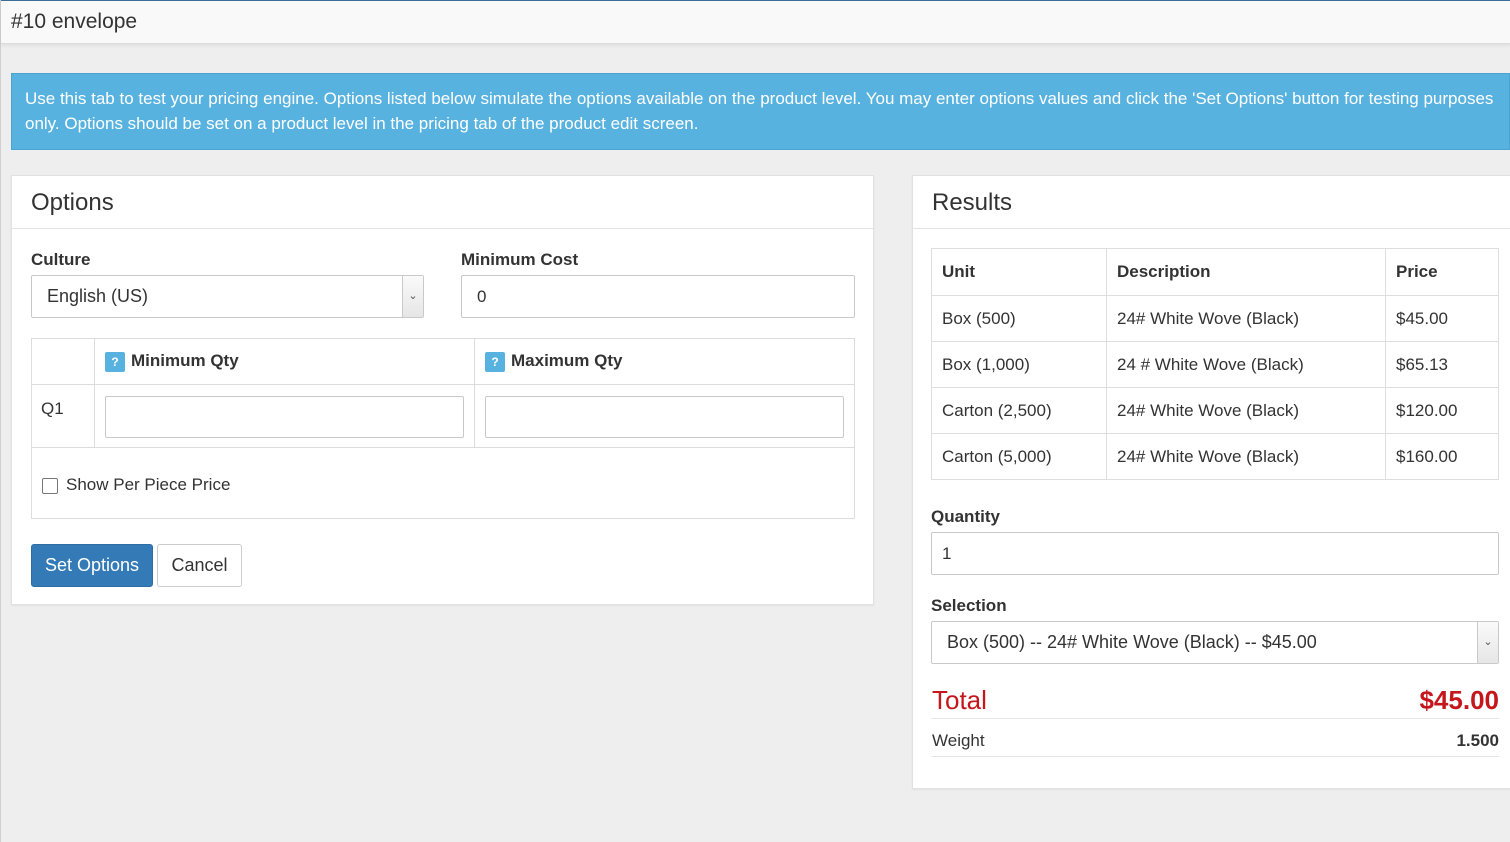 The image size is (1510, 842). I want to click on price-cell: $120.00, so click(1442, 410).